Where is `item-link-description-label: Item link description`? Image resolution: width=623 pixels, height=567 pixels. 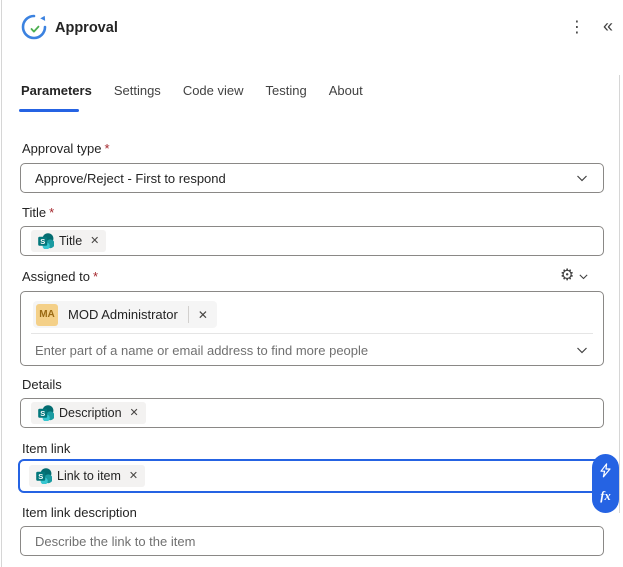 item-link-description-label: Item link description is located at coordinates (79, 512).